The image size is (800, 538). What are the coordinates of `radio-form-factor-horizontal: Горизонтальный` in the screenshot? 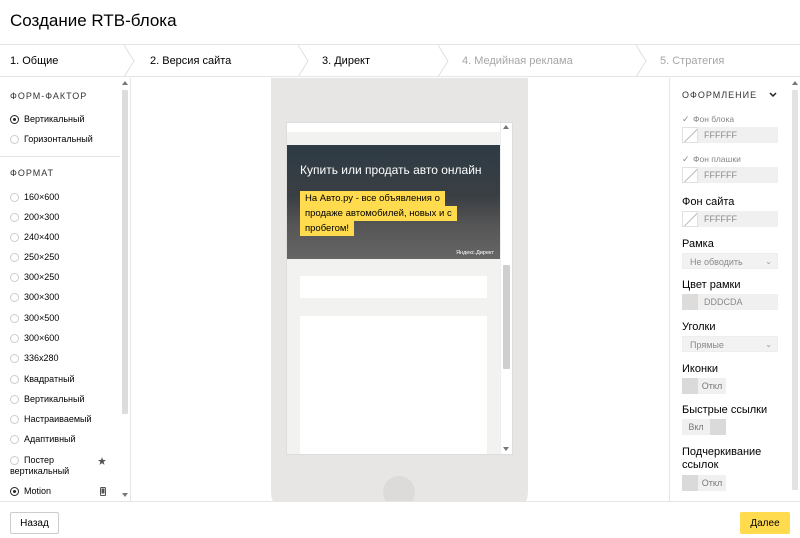 It's located at (51, 139).